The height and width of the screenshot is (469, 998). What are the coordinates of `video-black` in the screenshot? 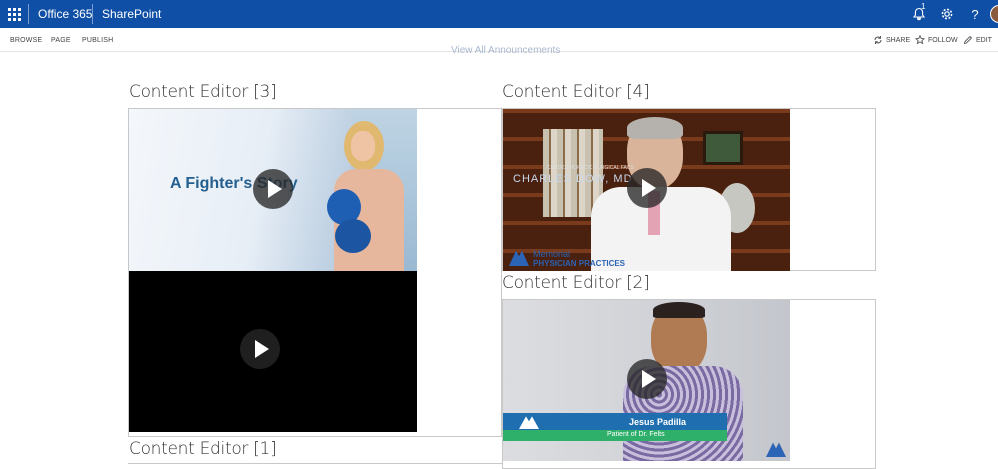 It's located at (273, 351).